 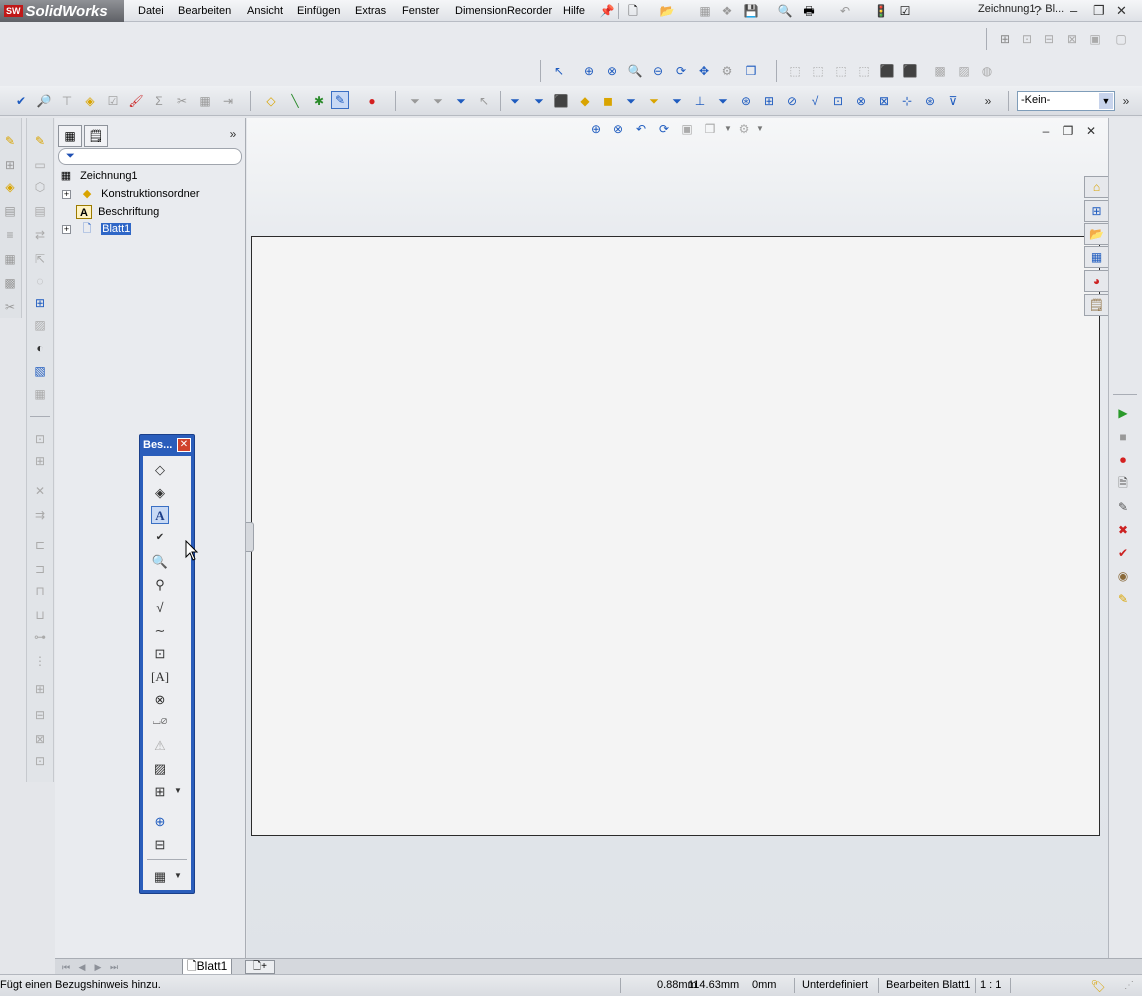 I want to click on tag-icon: 🏷, so click(x=1098, y=986).